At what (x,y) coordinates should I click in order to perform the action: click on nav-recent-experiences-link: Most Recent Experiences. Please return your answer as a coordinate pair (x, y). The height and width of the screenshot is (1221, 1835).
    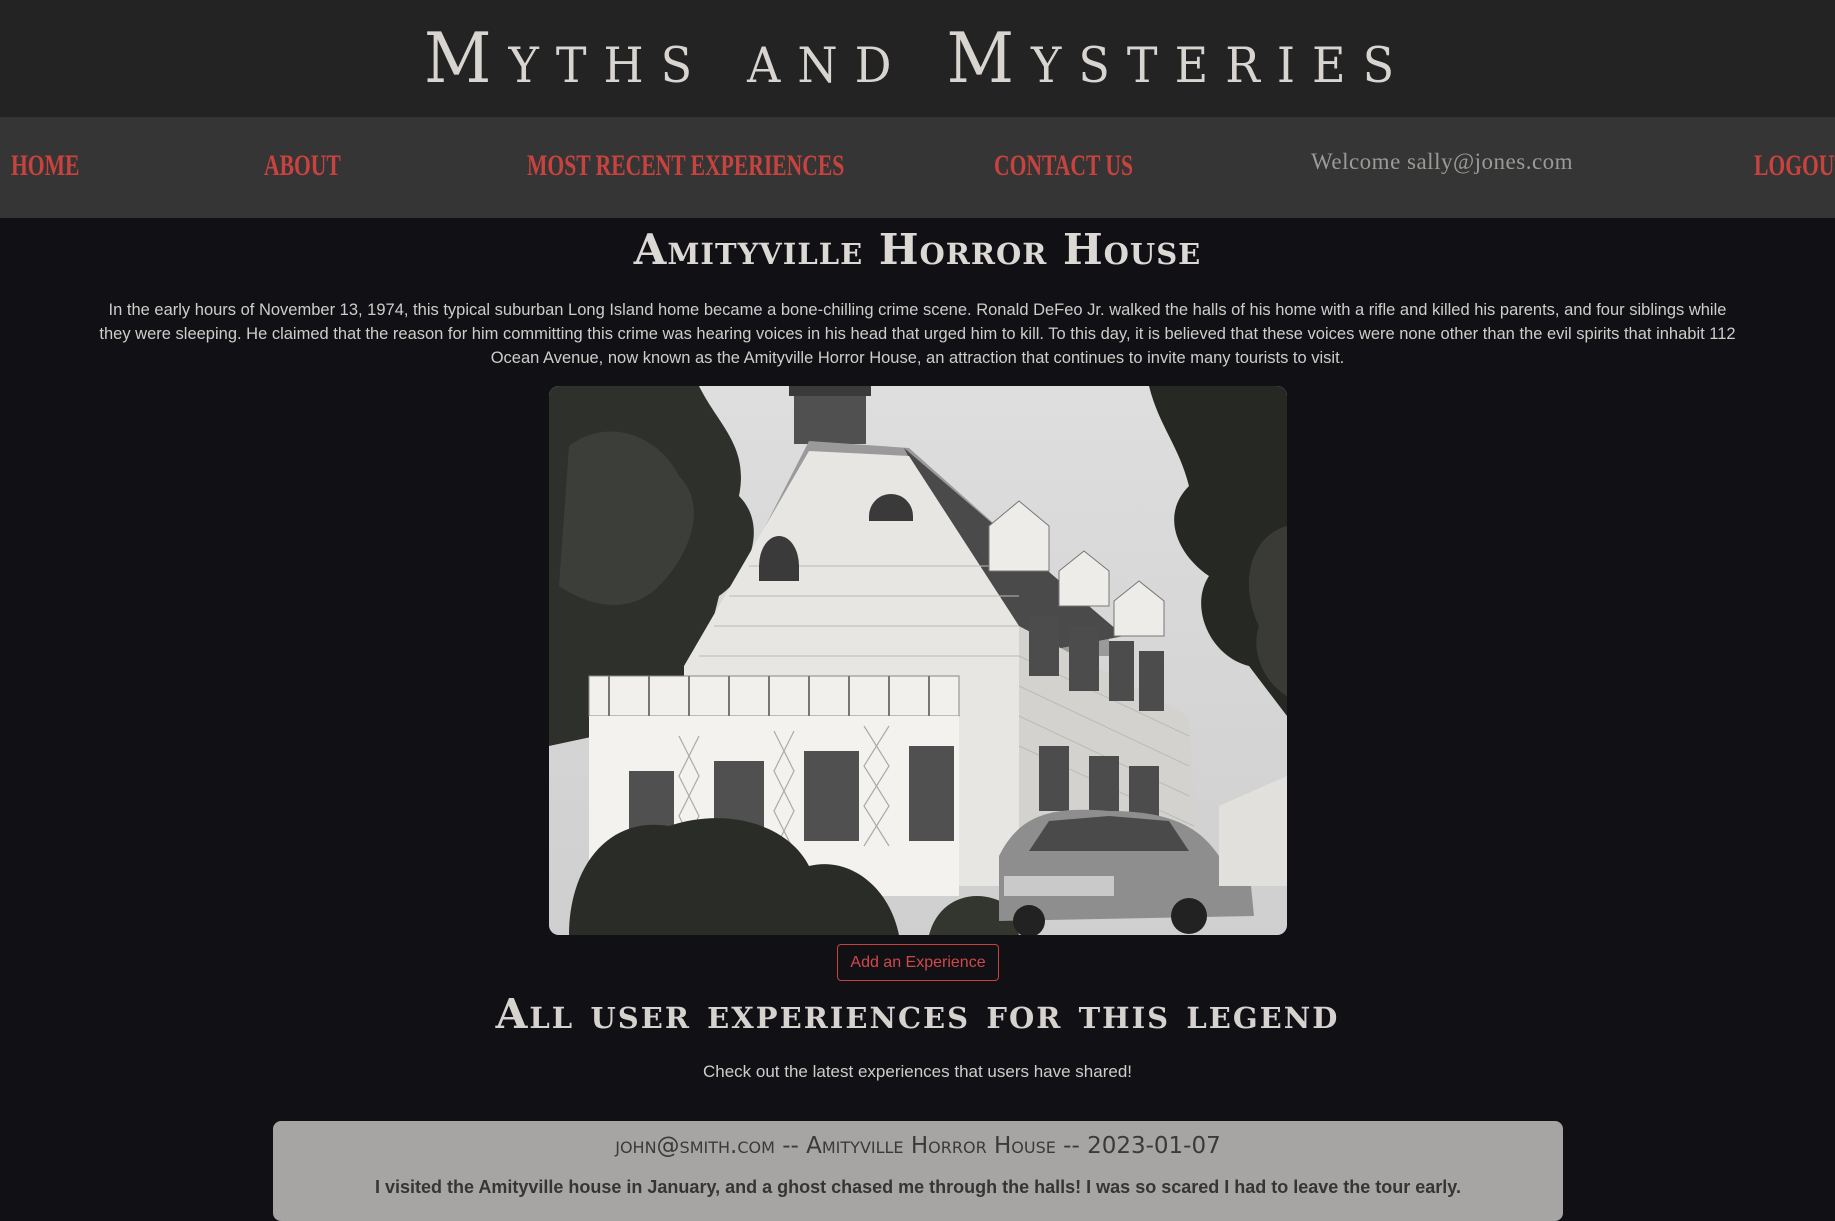
    Looking at the image, I should click on (685, 166).